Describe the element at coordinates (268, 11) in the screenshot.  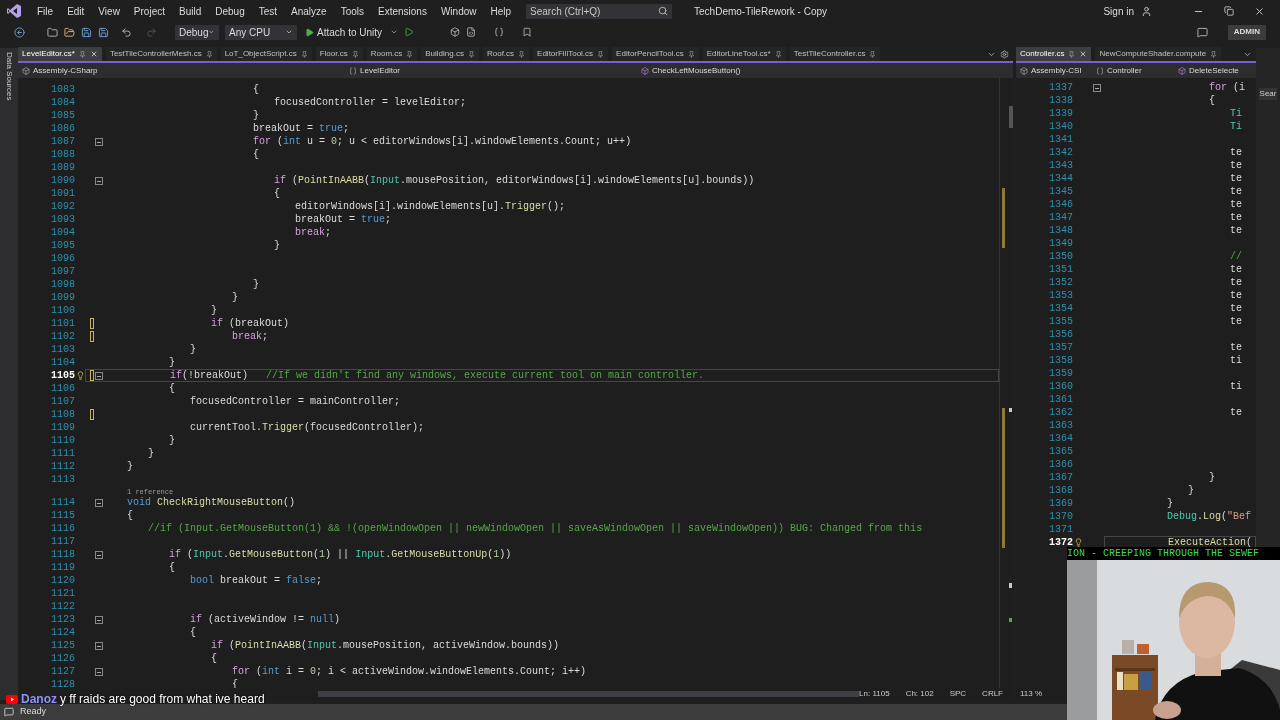
I see `menu-item: Test` at that location.